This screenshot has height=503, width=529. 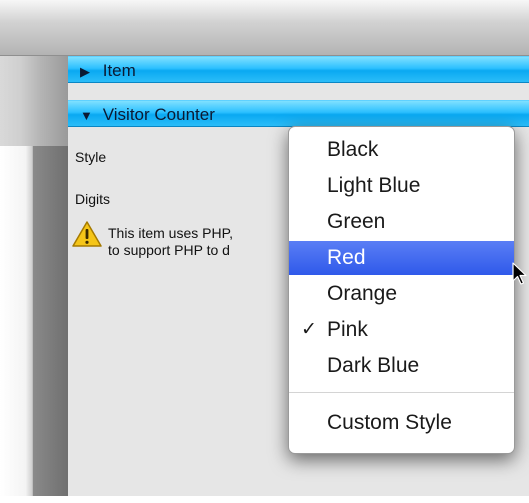 I want to click on menu-item-orange: Orange, so click(x=401, y=294).